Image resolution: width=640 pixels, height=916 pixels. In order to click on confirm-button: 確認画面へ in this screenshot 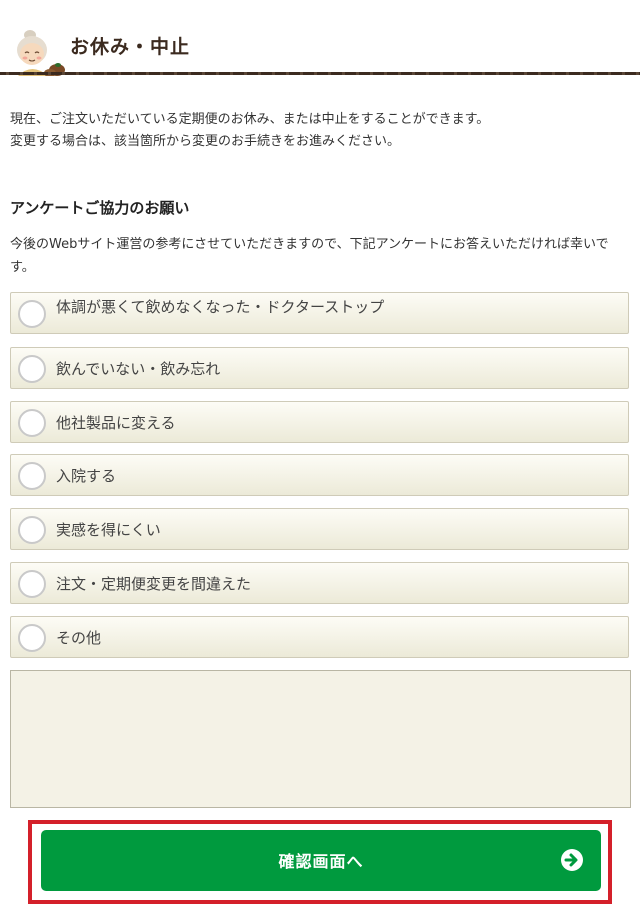, I will do `click(321, 860)`.